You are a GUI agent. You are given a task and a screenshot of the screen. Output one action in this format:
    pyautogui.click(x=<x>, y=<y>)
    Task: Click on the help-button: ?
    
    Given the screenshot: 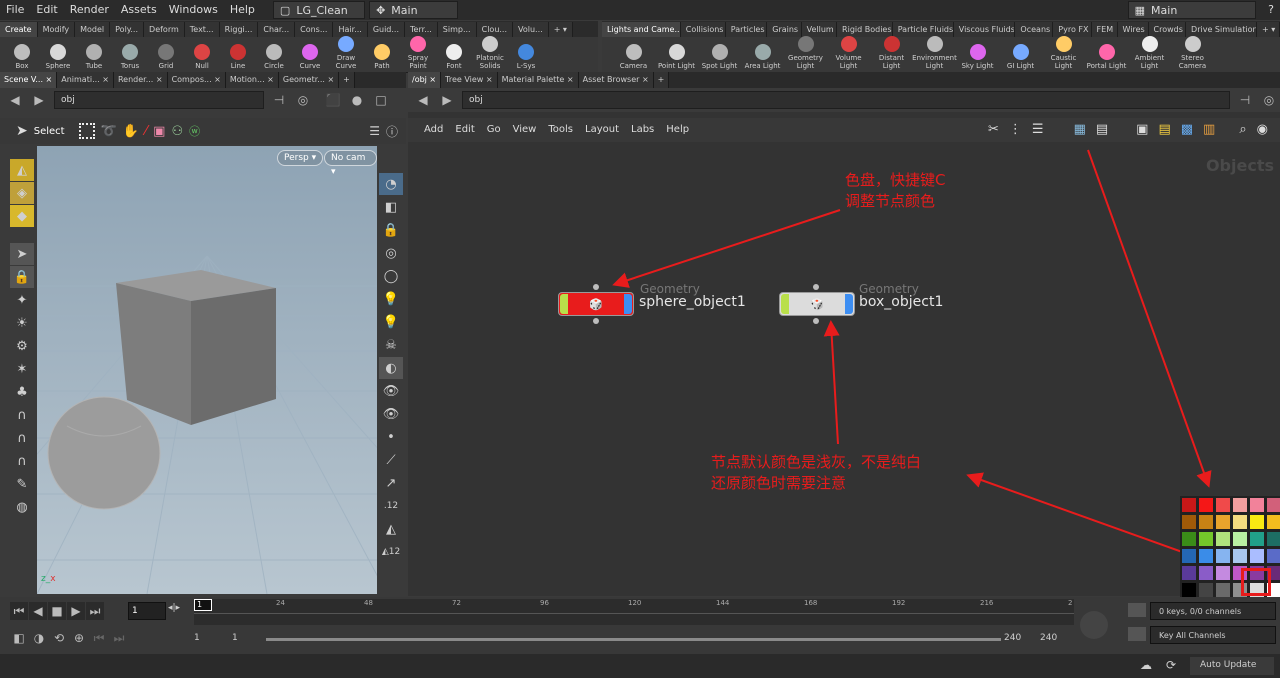 What is the action you would take?
    pyautogui.click(x=1271, y=10)
    